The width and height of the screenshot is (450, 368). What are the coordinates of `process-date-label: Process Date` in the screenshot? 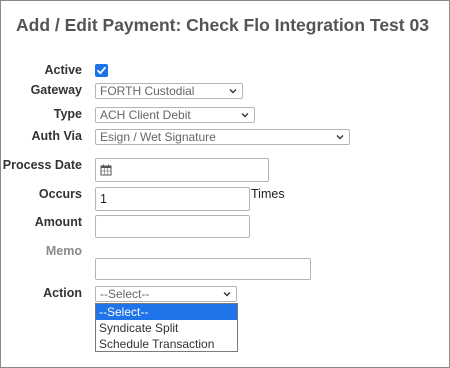 It's located at (42, 165).